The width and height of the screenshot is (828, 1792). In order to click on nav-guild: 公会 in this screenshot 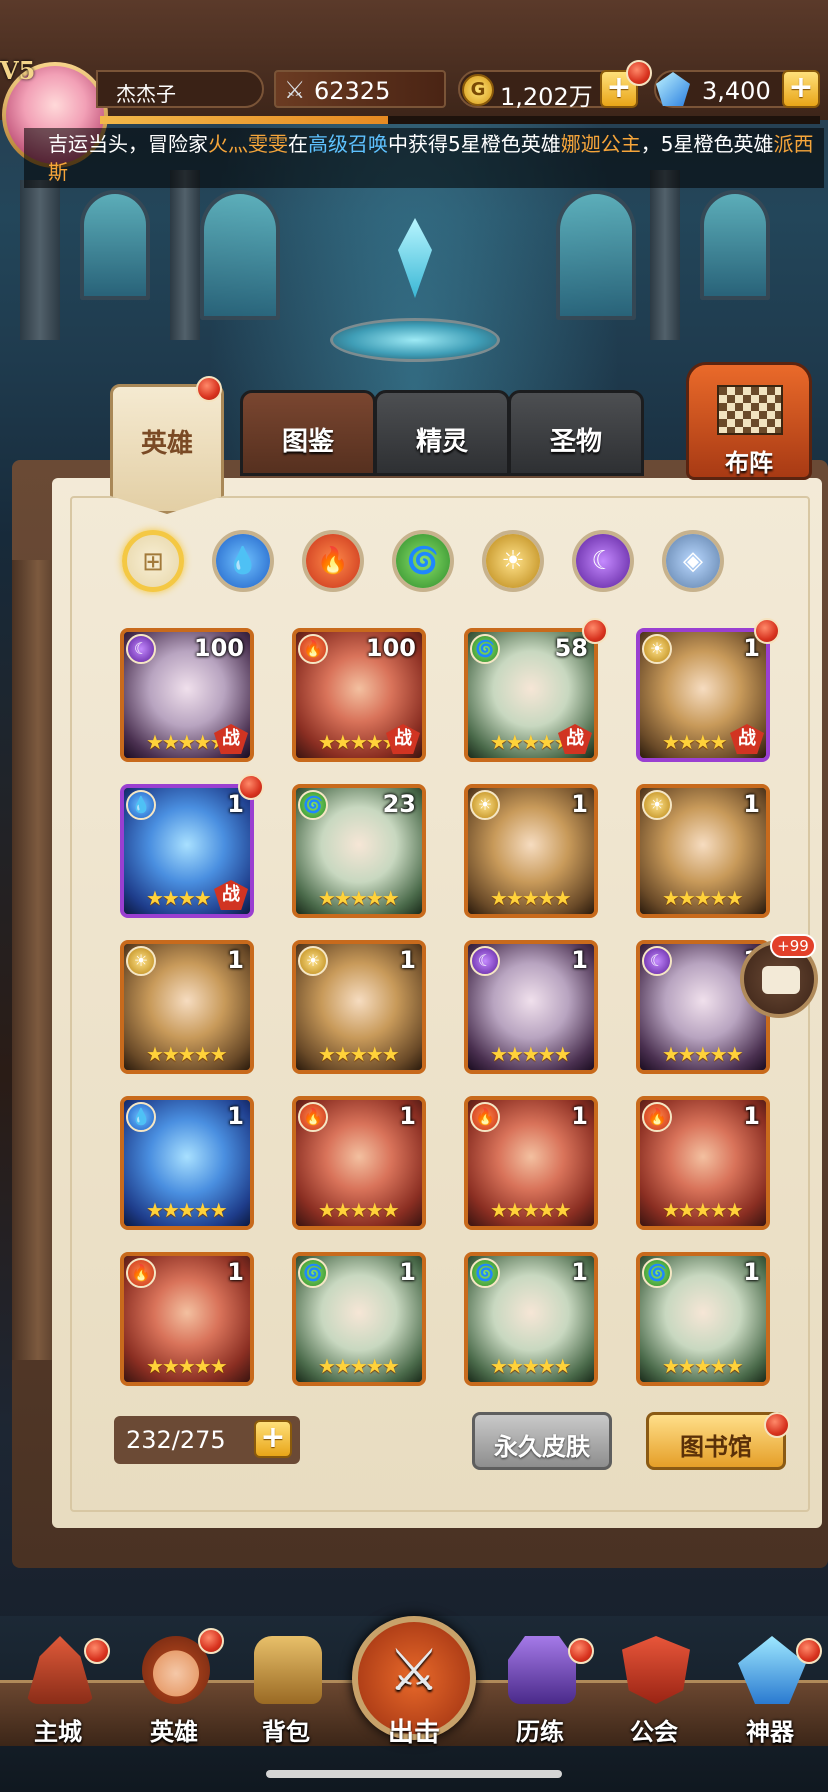, I will do `click(654, 1696)`.